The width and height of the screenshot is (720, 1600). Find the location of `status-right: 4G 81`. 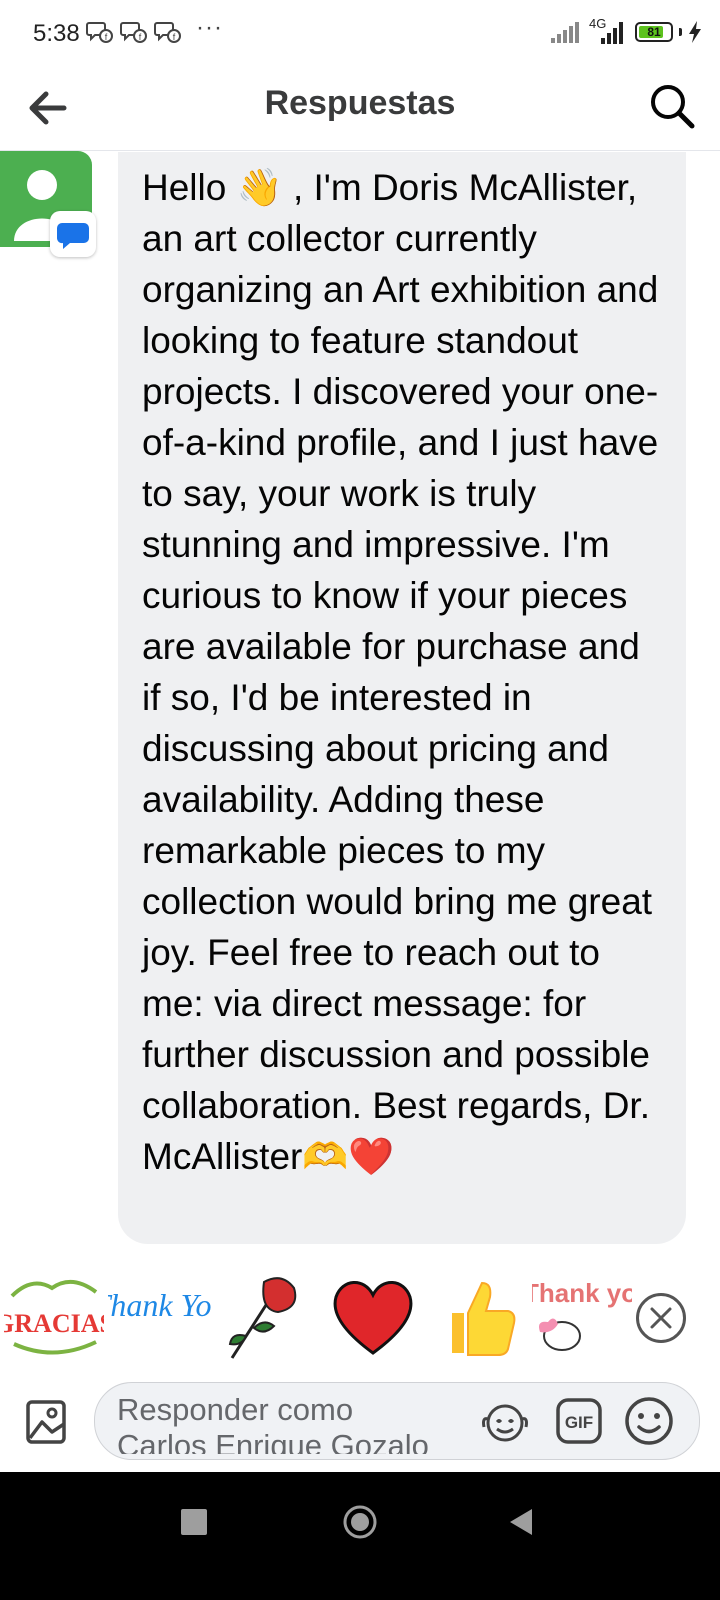

status-right: 4G 81 is located at coordinates (625, 31).